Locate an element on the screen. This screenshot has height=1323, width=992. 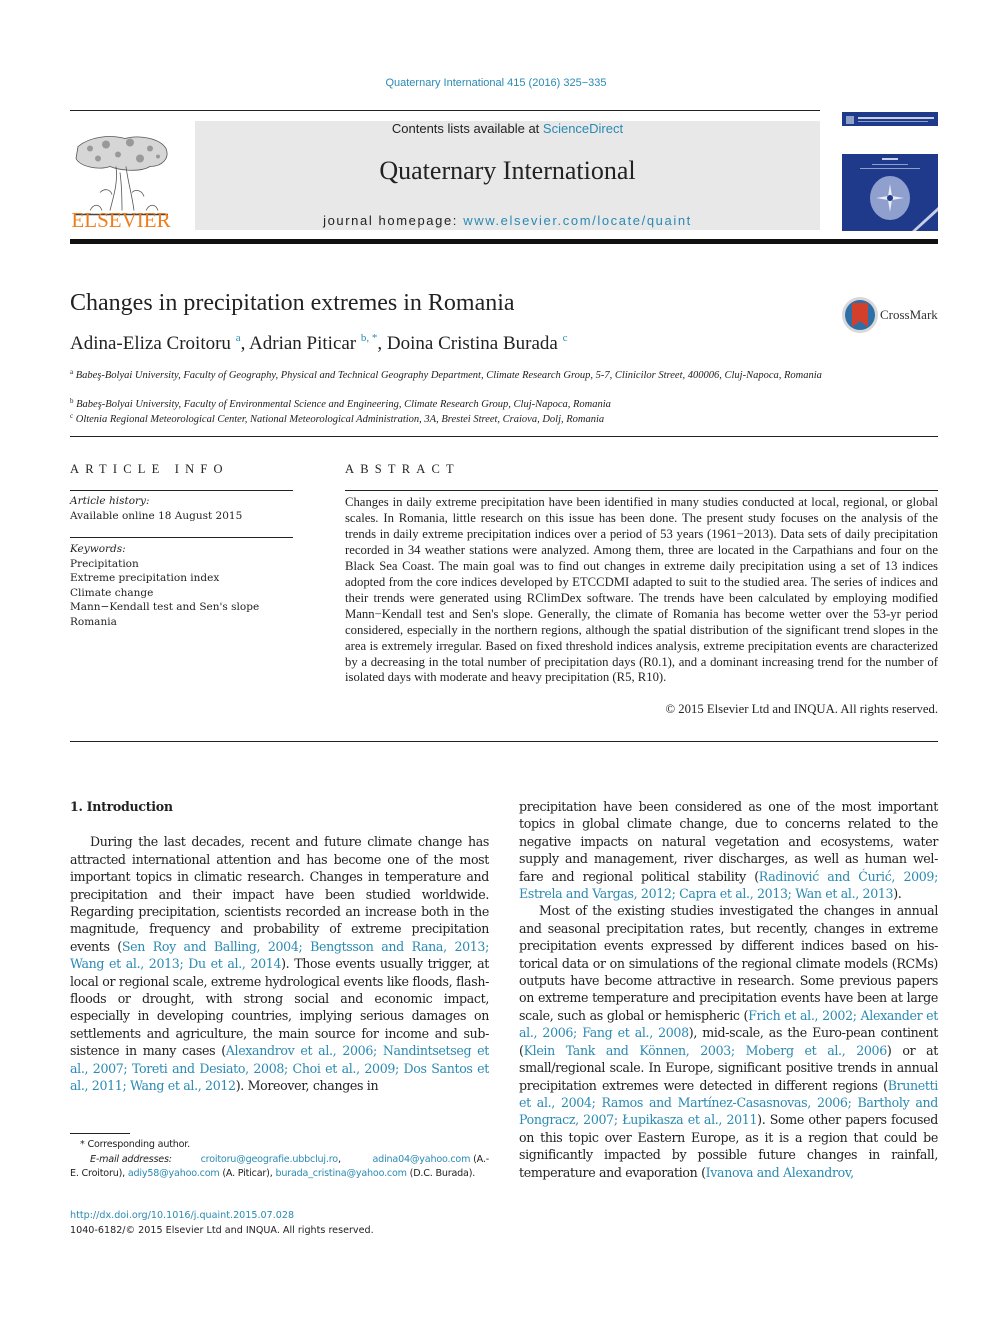
body-start-rule is located at coordinates (504, 741).